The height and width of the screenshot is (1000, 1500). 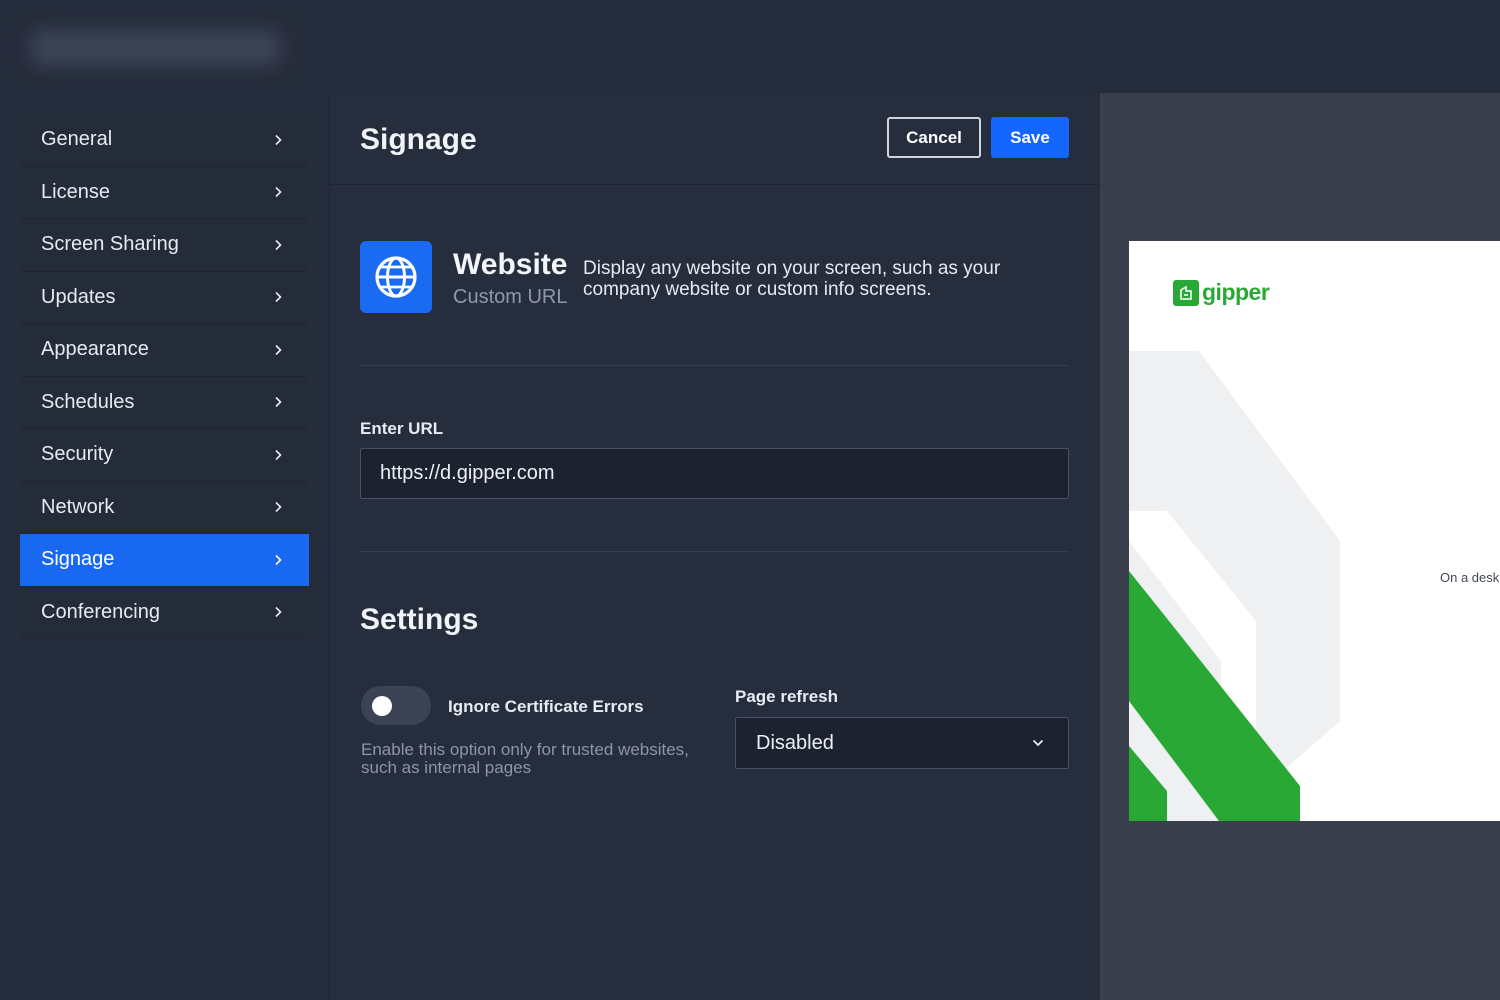 What do you see at coordinates (1236, 292) in the screenshot?
I see `gipper-logo-text: gipper` at bounding box center [1236, 292].